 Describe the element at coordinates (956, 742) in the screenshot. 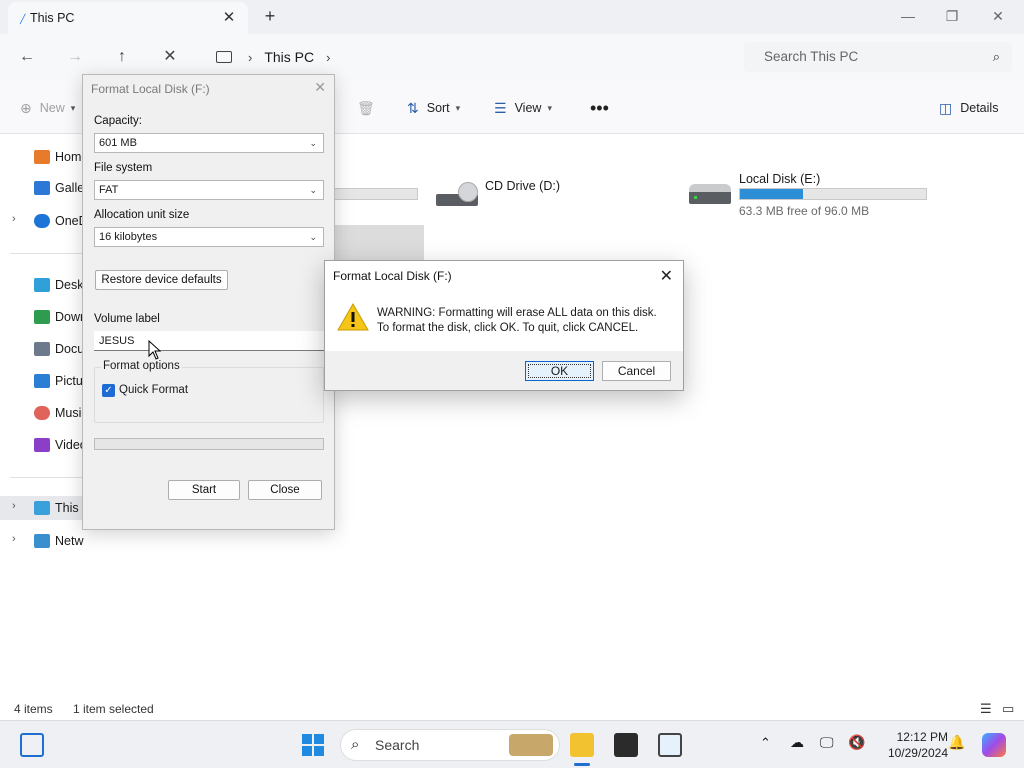

I see `notification-bell-icon: 🔔` at that location.